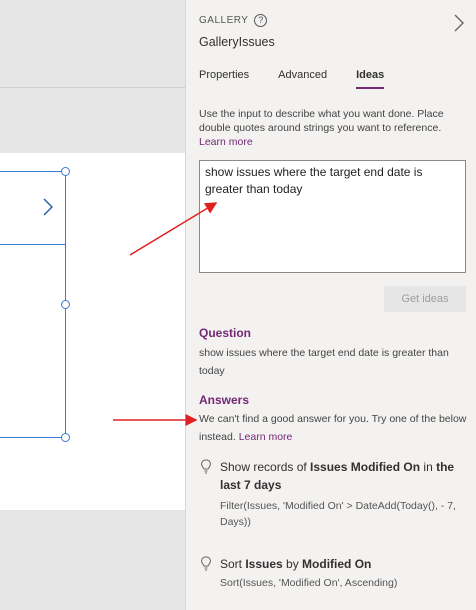 This screenshot has height=610, width=476. I want to click on control-name: GalleryIssues, so click(237, 42).